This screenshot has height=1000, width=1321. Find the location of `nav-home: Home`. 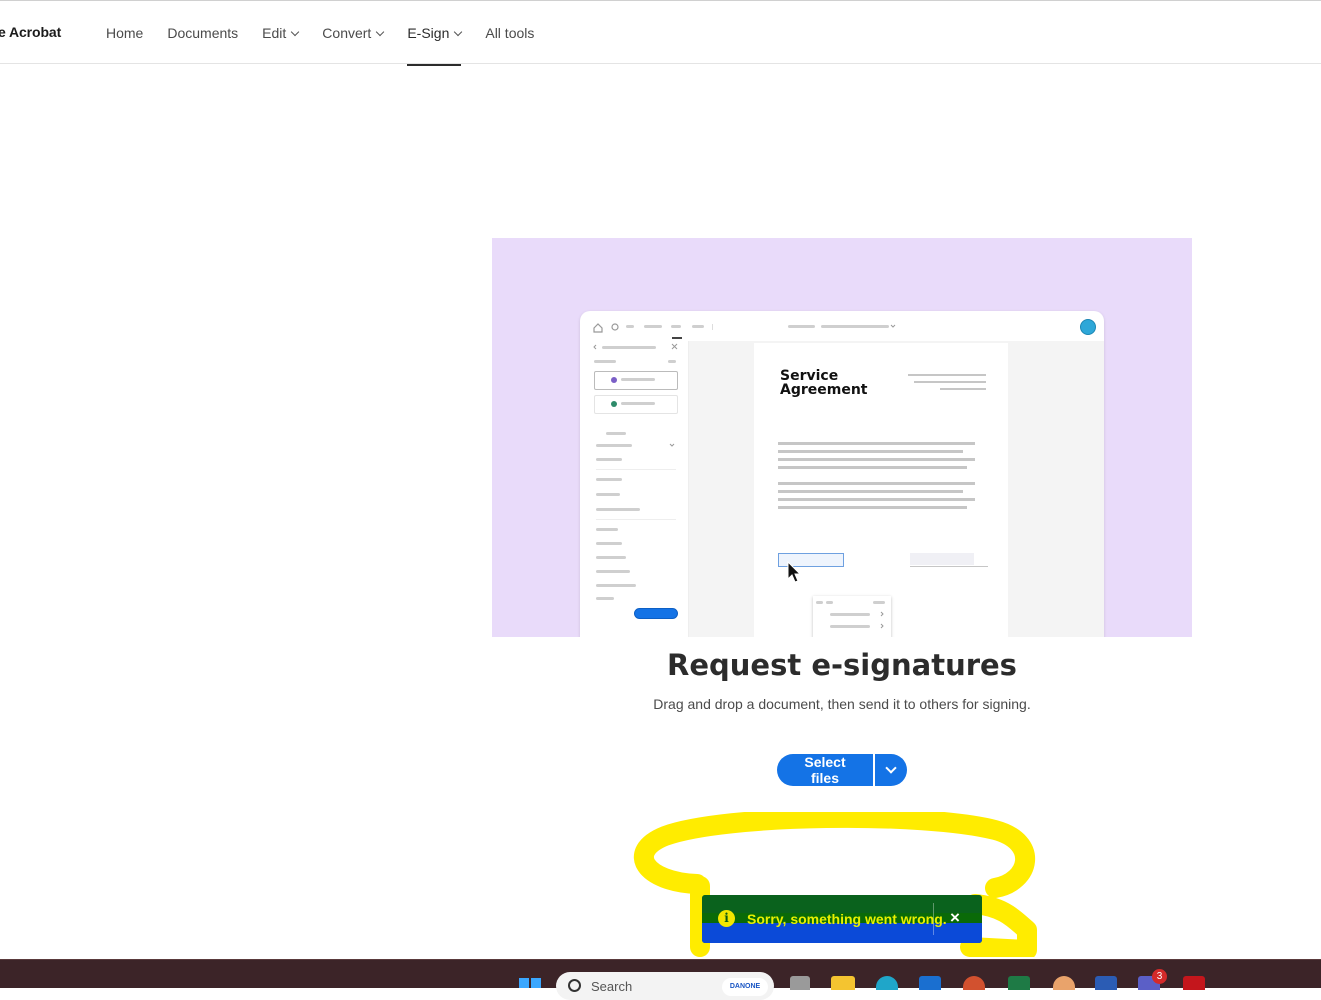

nav-home: Home is located at coordinates (124, 33).